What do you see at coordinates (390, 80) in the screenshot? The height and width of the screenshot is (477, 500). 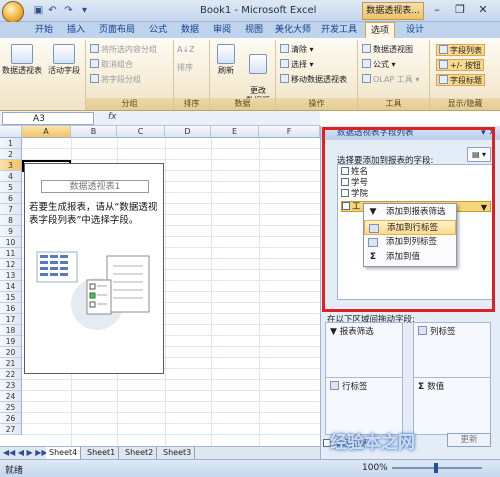 I see `olap-tools-button: OLAP 工具 ▾` at bounding box center [390, 80].